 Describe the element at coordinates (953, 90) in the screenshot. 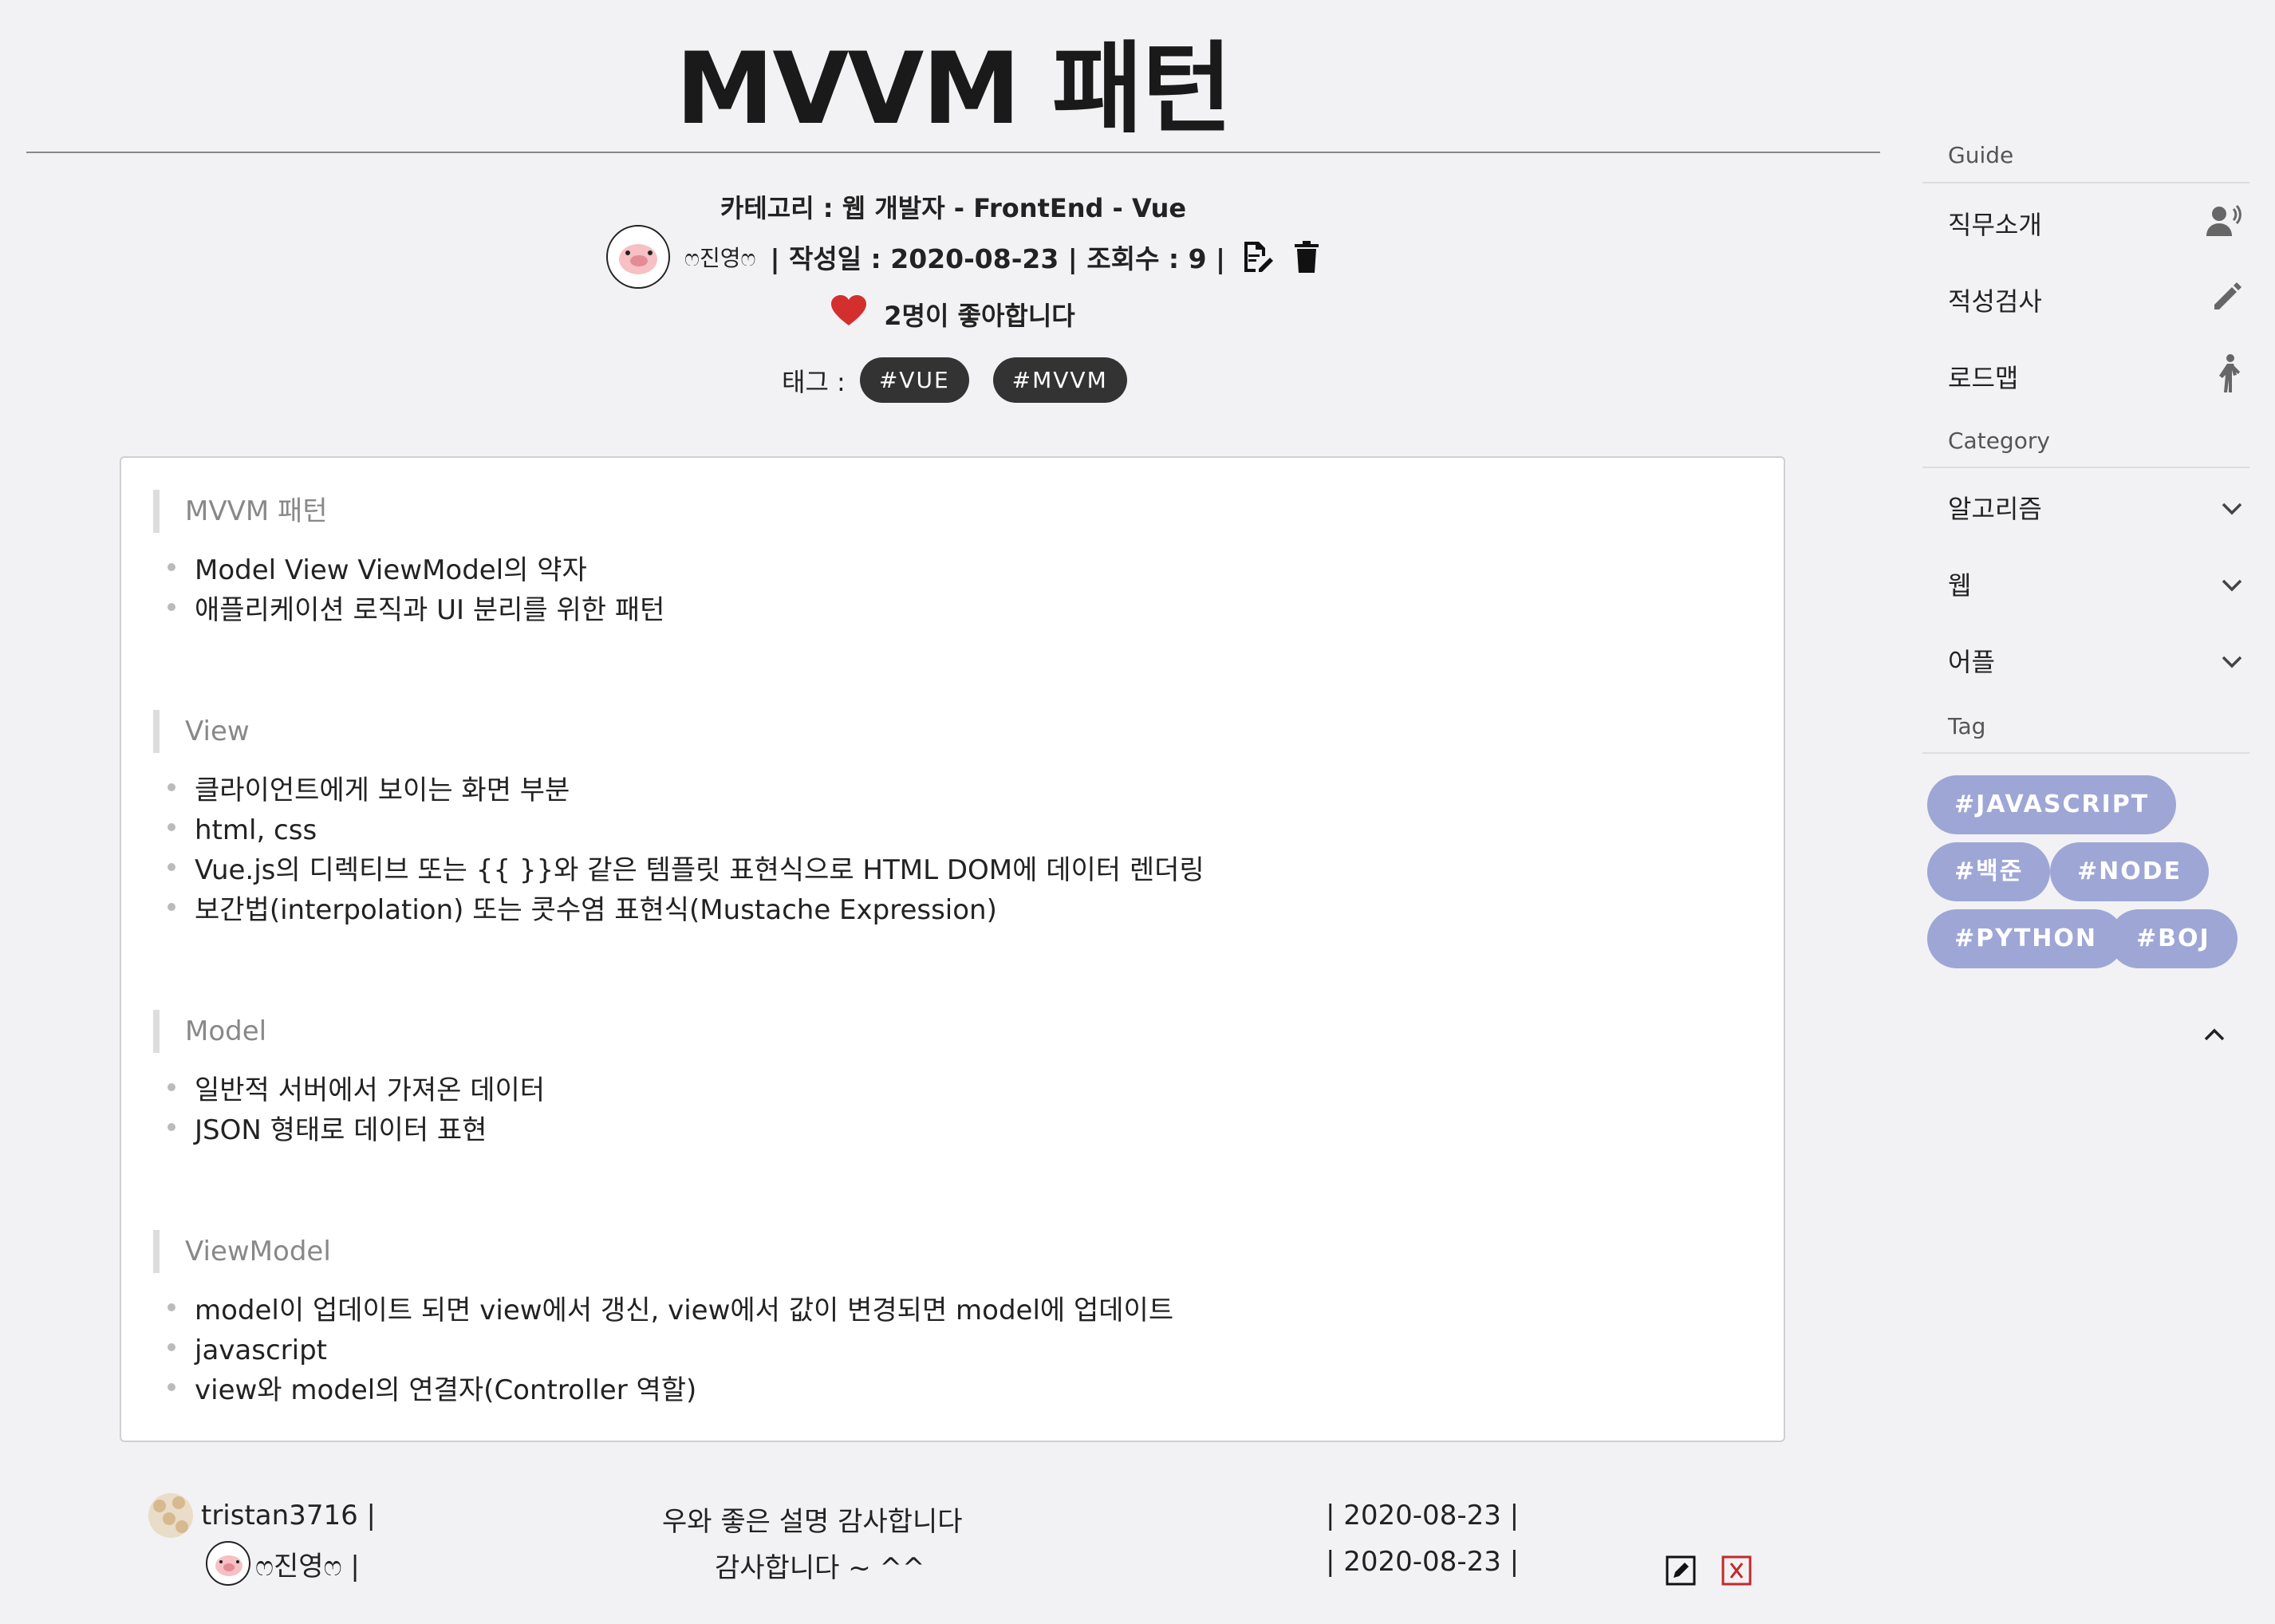

I see `page-title: MVVM 패턴` at that location.